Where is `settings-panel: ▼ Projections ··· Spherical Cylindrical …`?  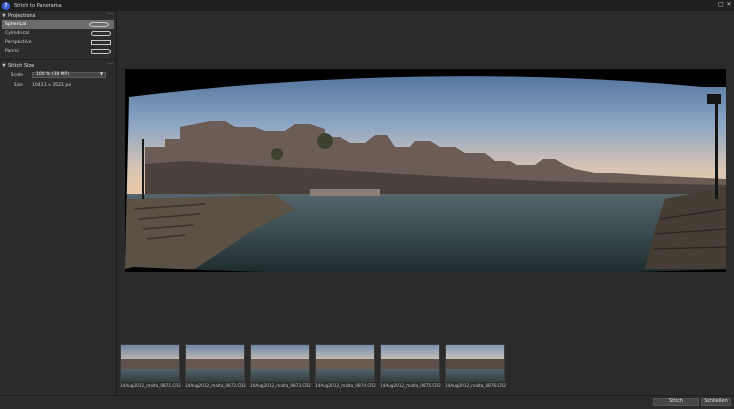 settings-panel: ▼ Projections ··· Spherical Cylindrical … is located at coordinates (58, 203).